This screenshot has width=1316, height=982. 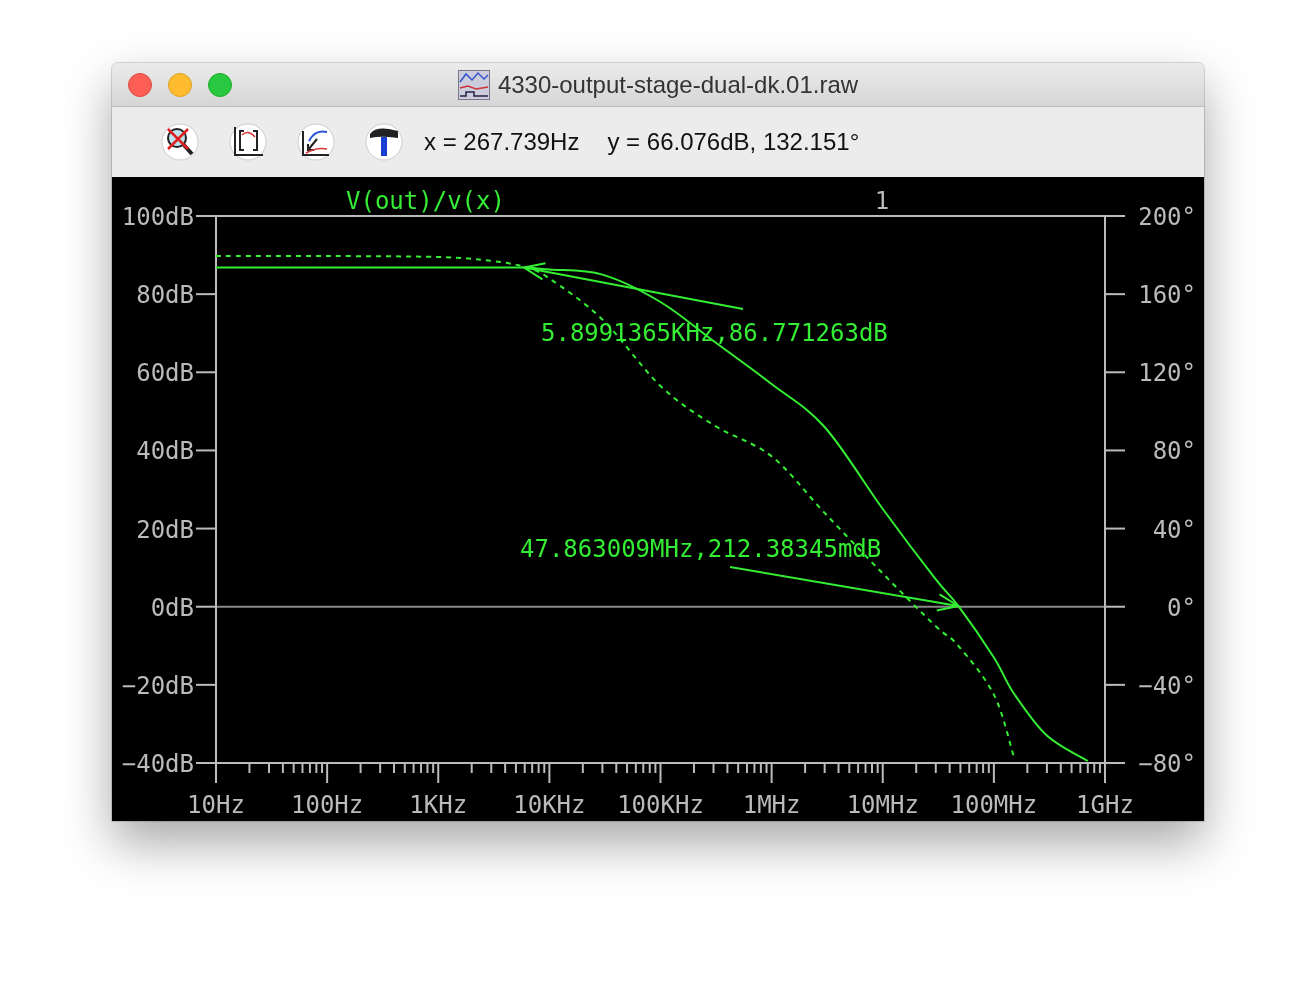 What do you see at coordinates (678, 84) in the screenshot?
I see `window-title: 4330-output-stage-dual-dk.01.raw` at bounding box center [678, 84].